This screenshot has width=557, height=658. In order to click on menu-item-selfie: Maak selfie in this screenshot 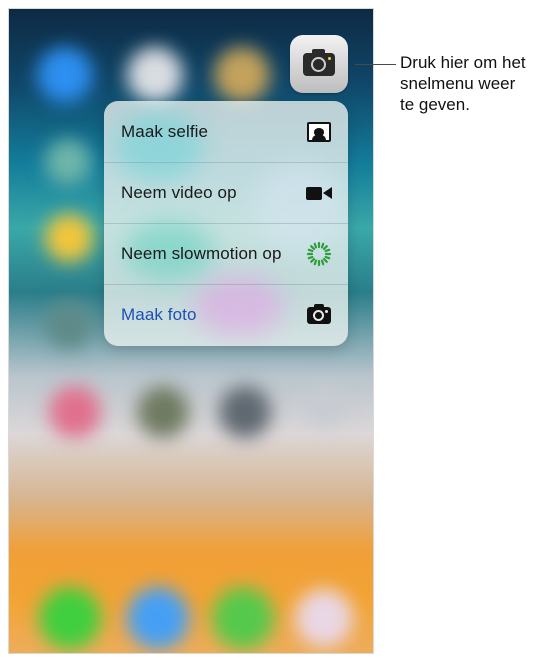, I will do `click(226, 131)`.